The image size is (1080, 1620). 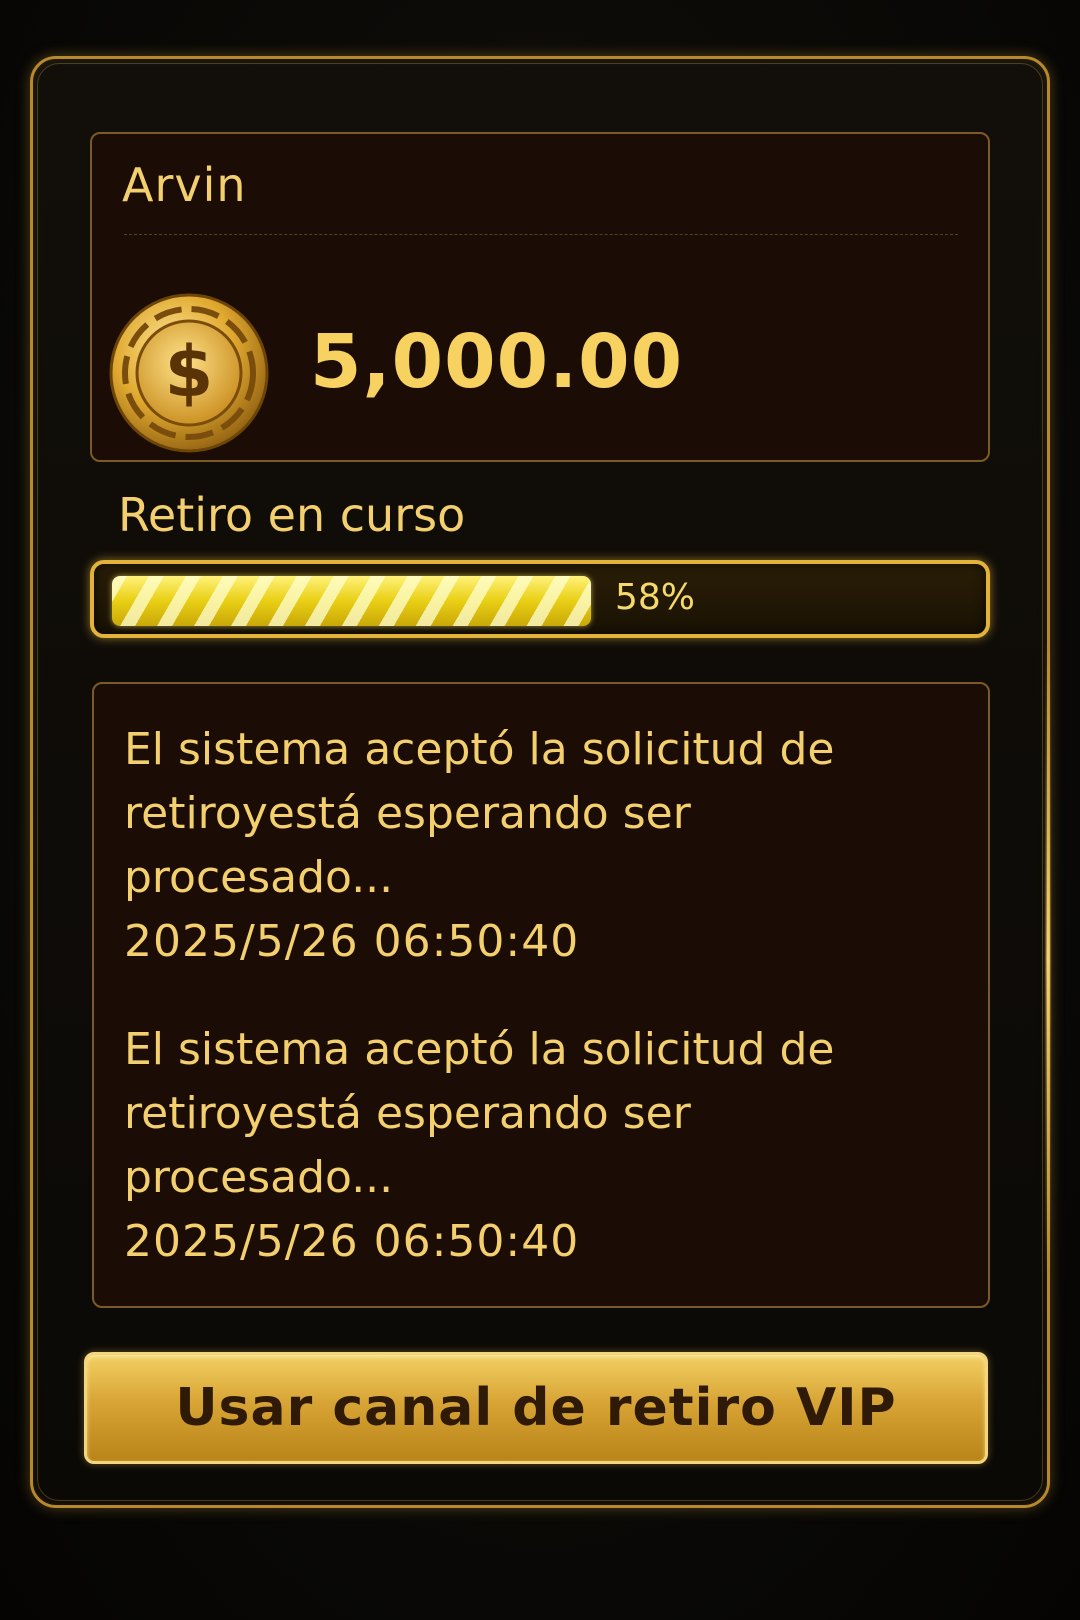 What do you see at coordinates (292, 515) in the screenshot?
I see `progress-label: Retiro en curso` at bounding box center [292, 515].